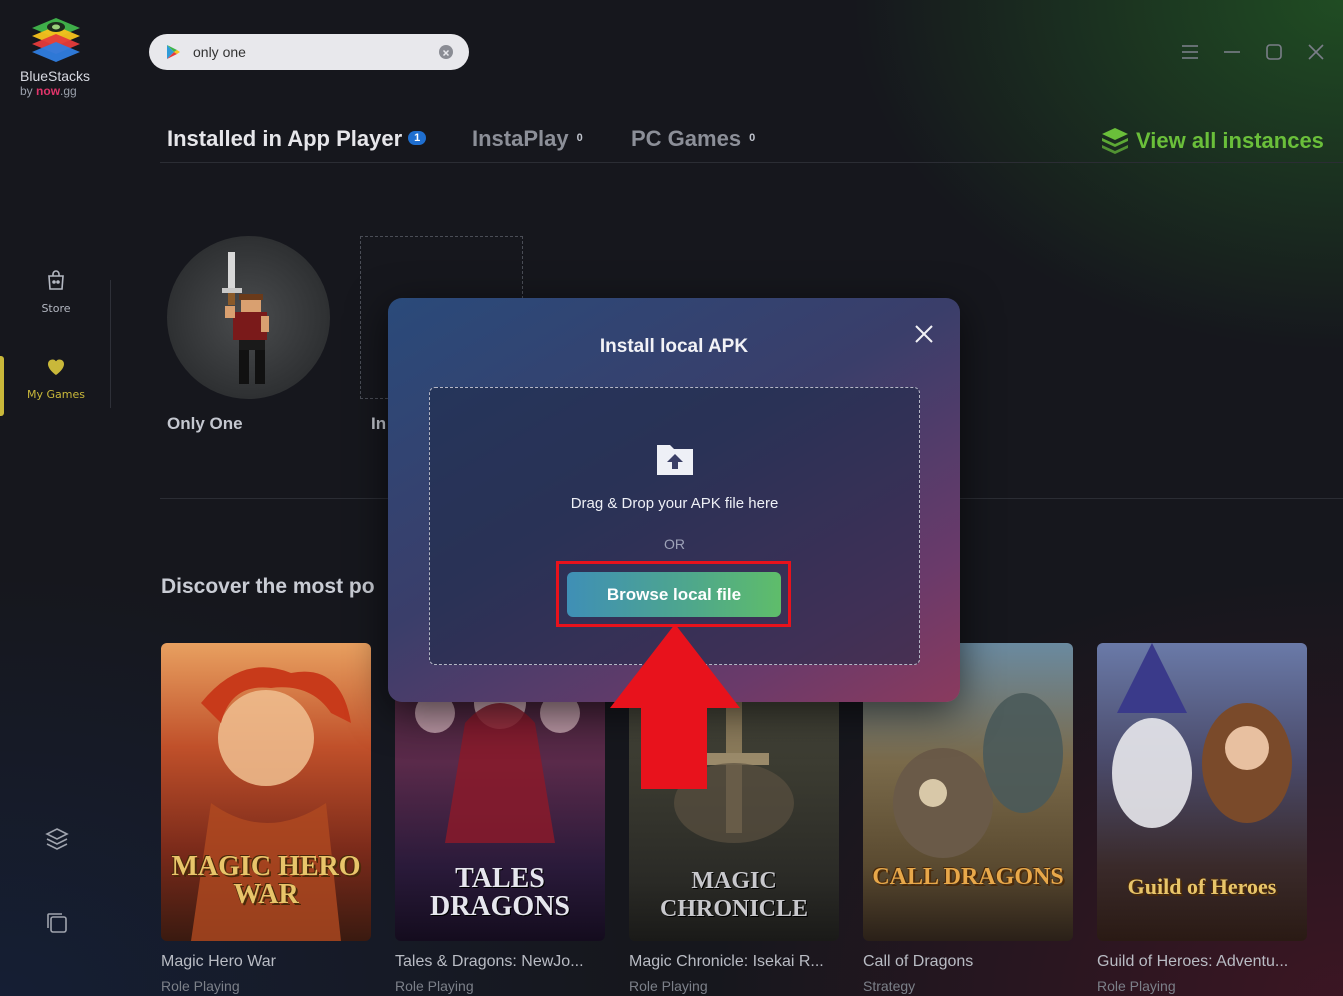 The width and height of the screenshot is (1343, 996). I want to click on card-art-title: Guild of Heroes, so click(1202, 886).